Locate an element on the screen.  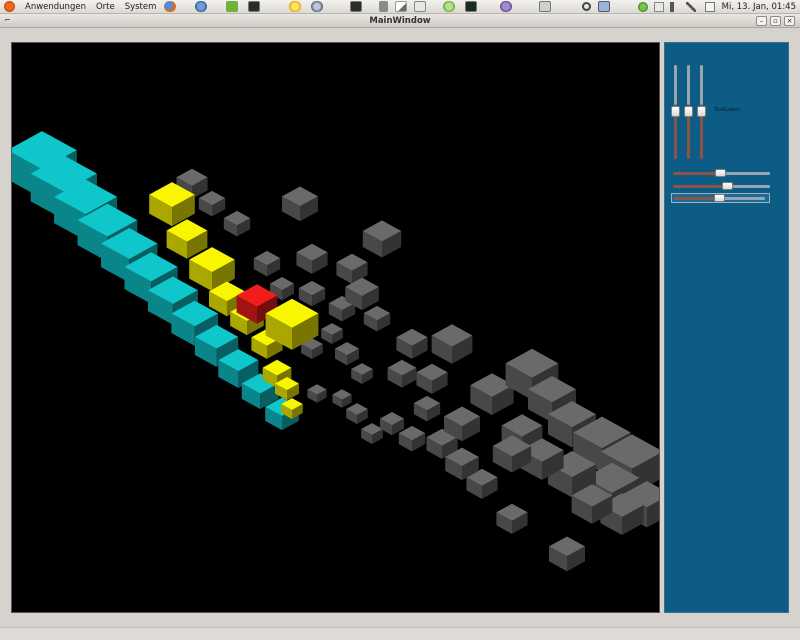
panel-clock: Mi, 13. Jan, 01:45 is located at coordinates (759, 7).